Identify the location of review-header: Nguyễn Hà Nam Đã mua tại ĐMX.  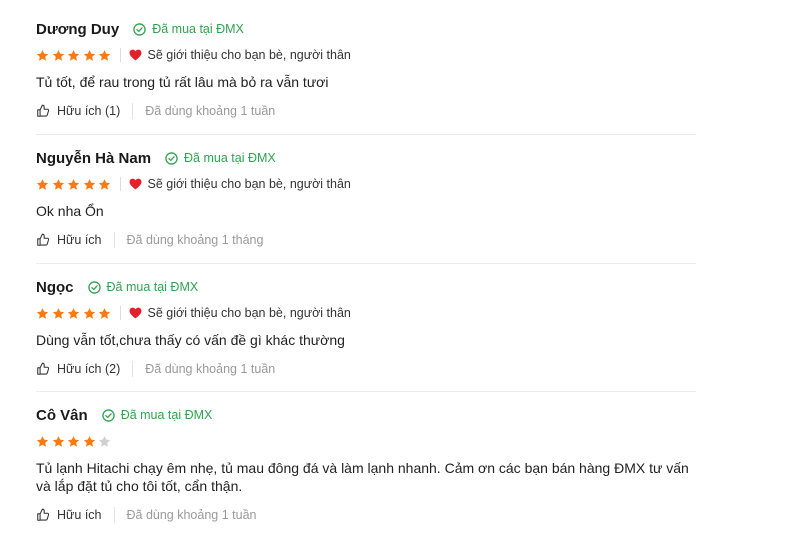
(366, 158).